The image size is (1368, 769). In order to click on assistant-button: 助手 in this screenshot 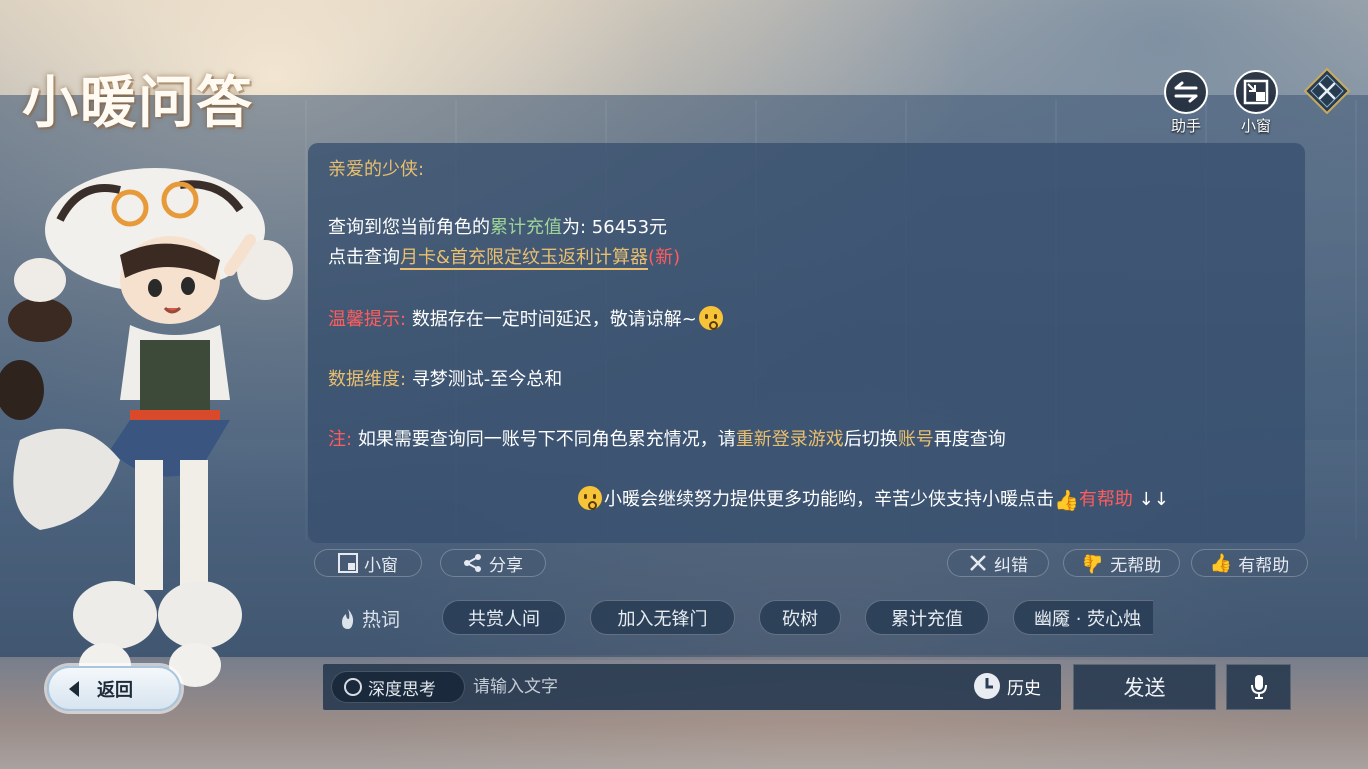, I will do `click(1186, 103)`.